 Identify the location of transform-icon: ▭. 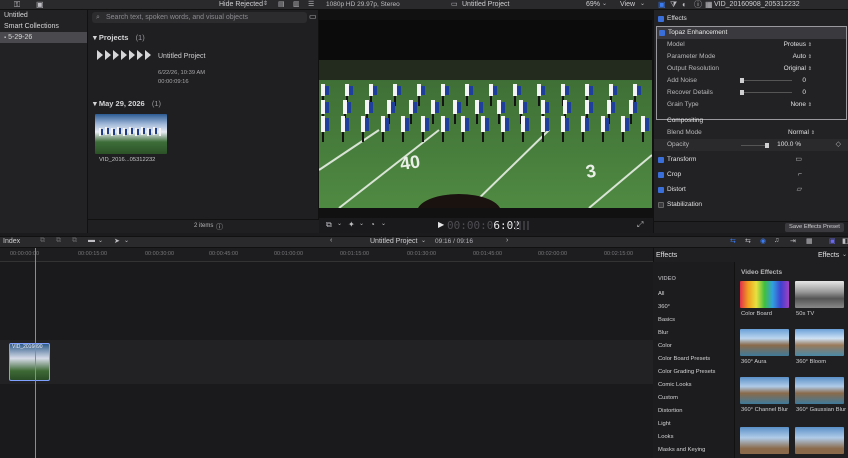
(798, 160).